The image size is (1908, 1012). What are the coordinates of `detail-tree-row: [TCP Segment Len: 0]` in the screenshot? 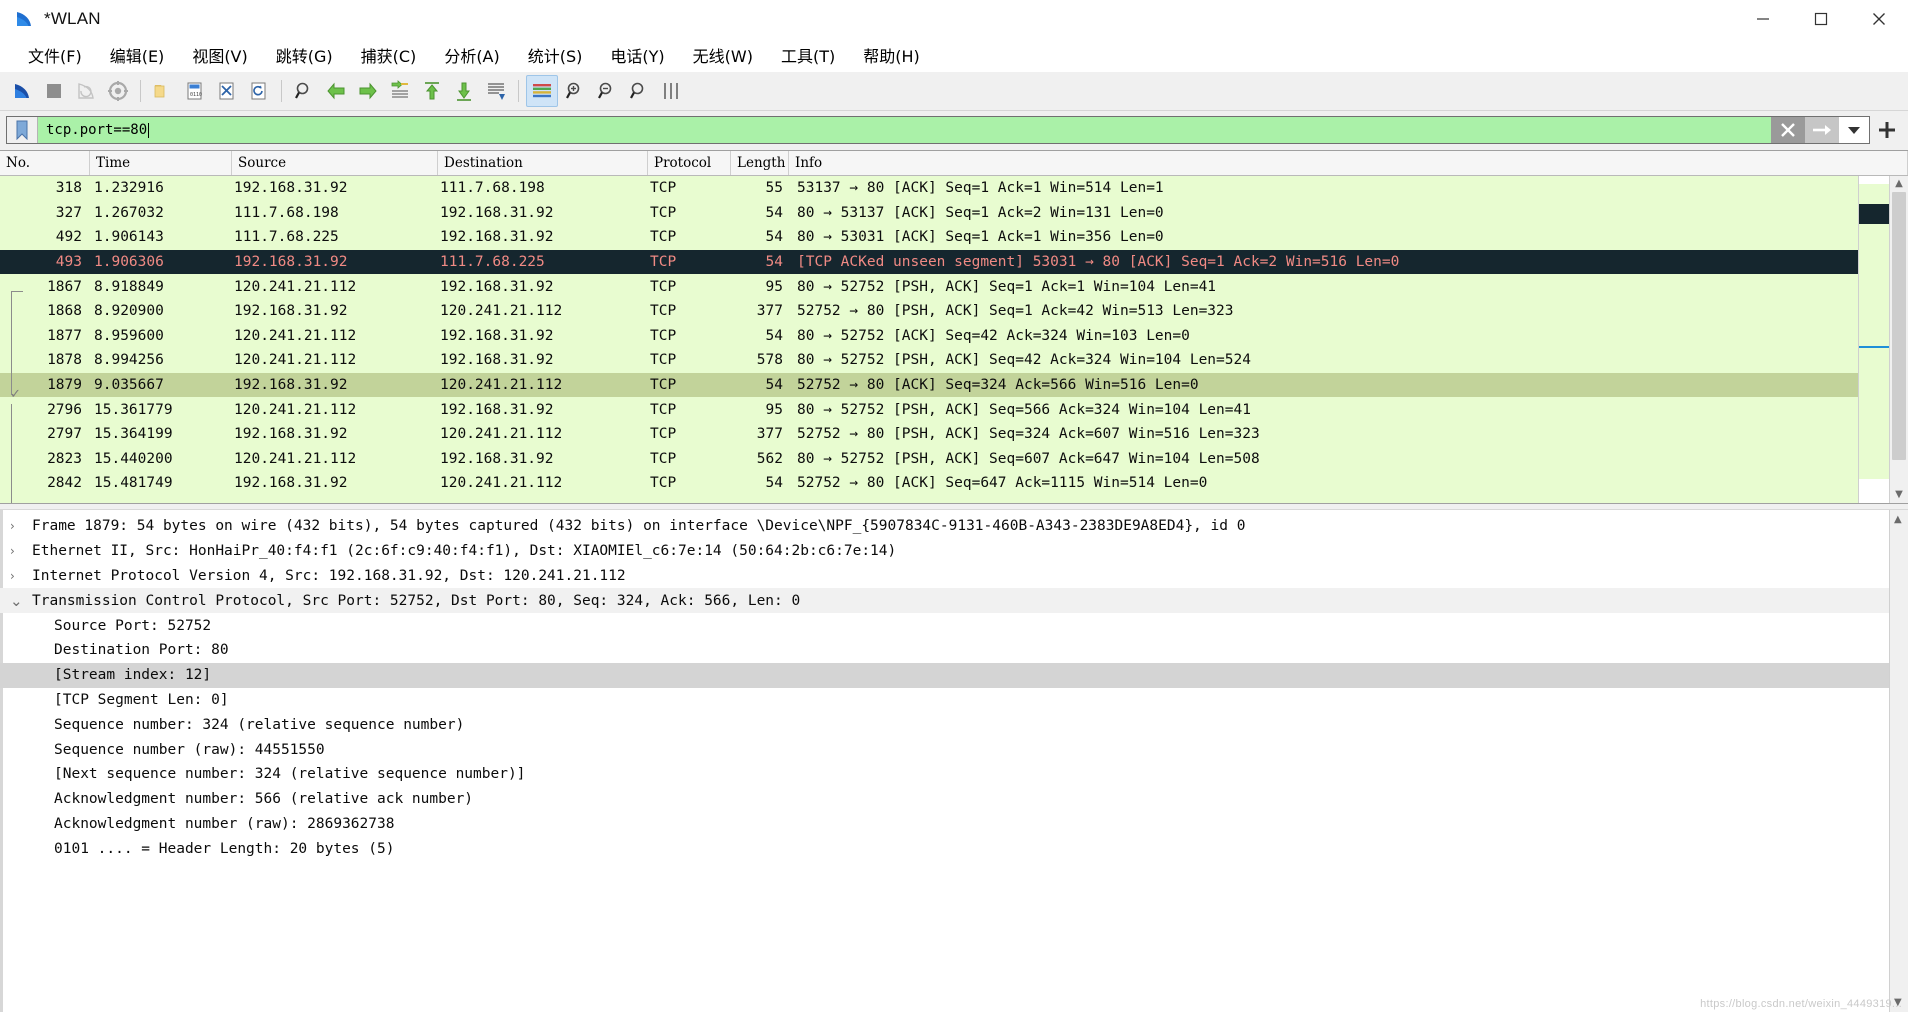 It's located at (944, 700).